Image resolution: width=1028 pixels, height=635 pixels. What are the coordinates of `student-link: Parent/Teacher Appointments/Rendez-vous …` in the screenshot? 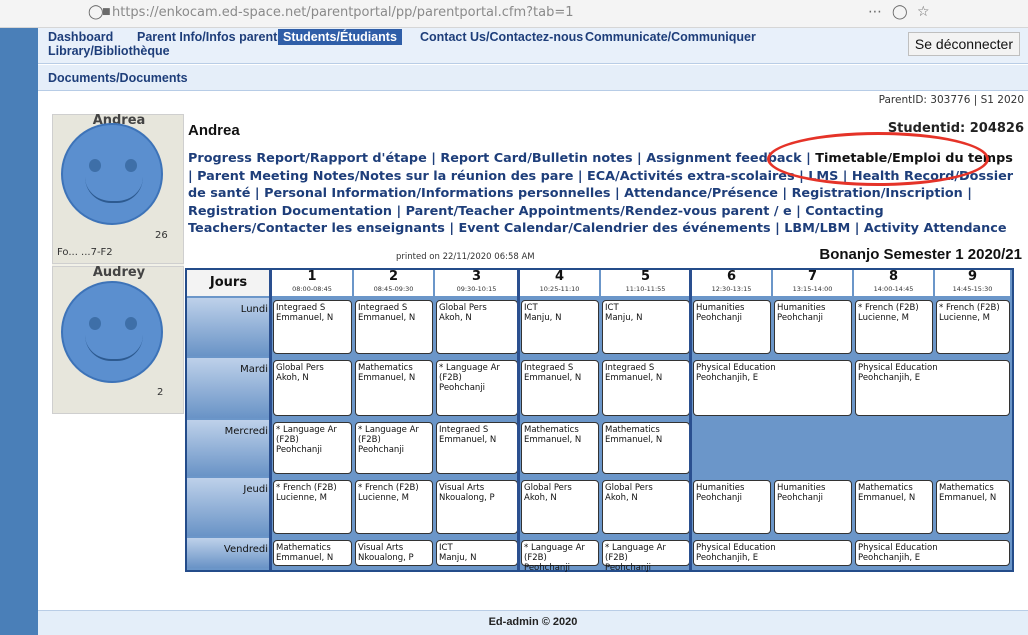 It's located at (599, 211).